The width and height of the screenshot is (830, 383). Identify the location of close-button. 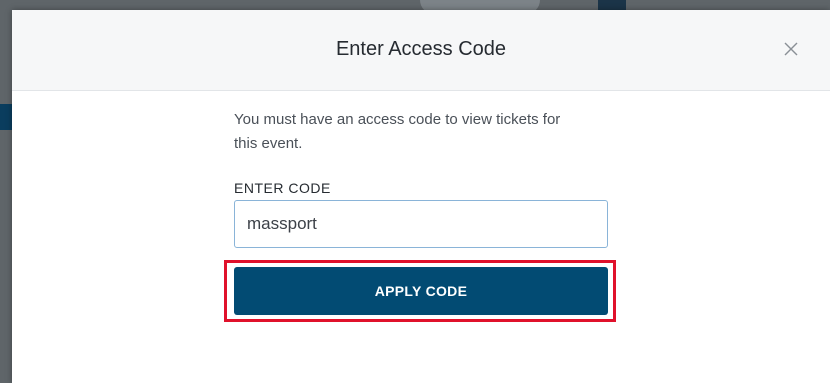
(791, 49).